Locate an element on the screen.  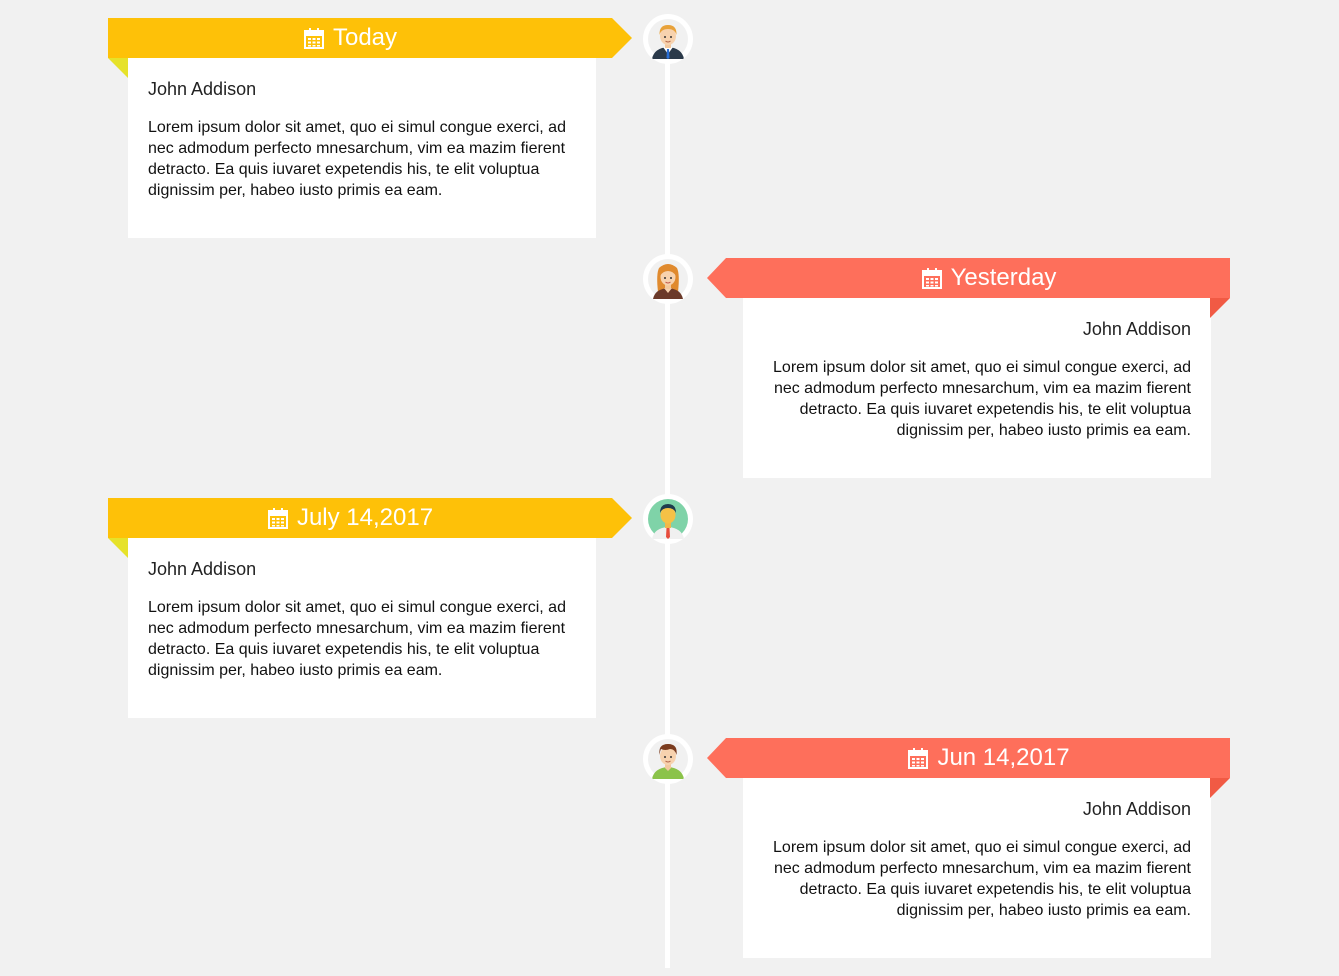
date-ribbon: Today is located at coordinates (370, 38).